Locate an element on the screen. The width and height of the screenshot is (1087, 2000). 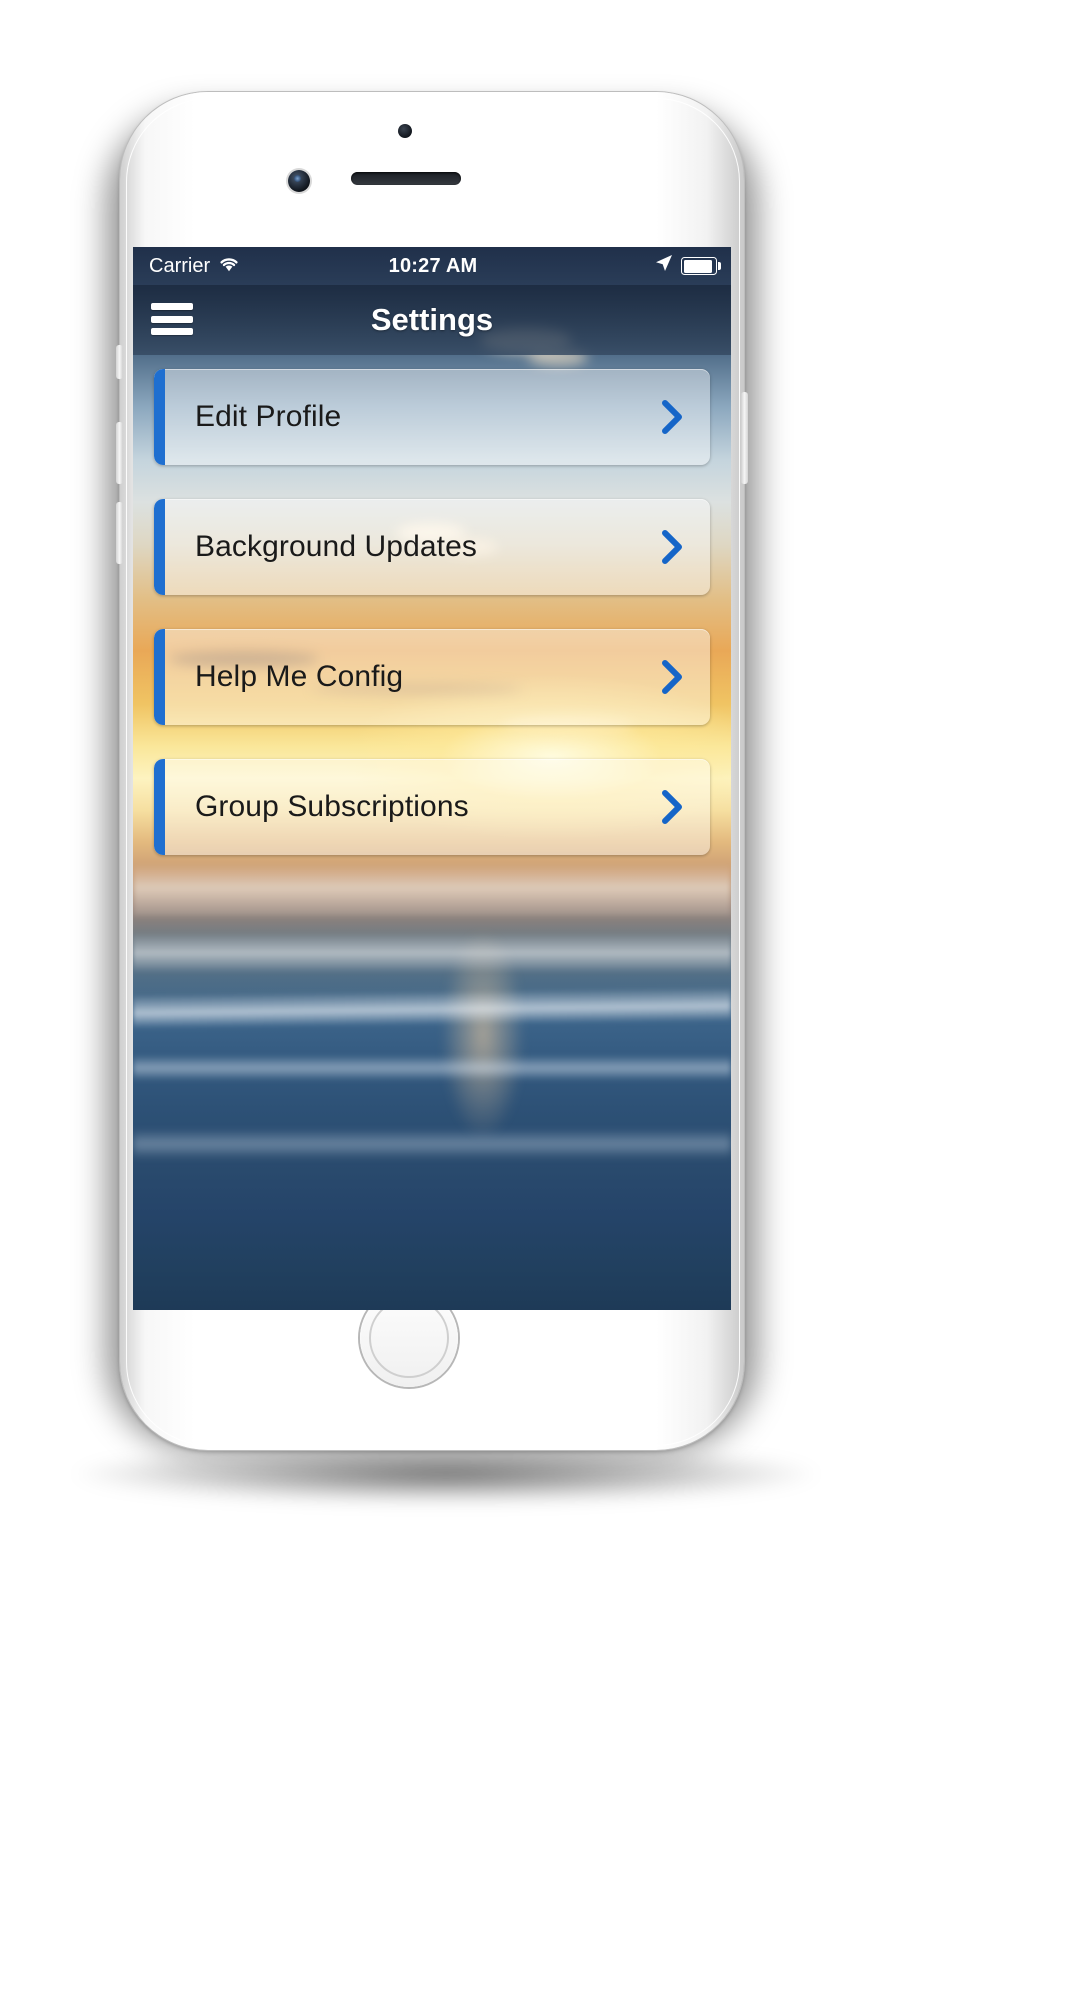
volume-up-button is located at coordinates (119, 453).